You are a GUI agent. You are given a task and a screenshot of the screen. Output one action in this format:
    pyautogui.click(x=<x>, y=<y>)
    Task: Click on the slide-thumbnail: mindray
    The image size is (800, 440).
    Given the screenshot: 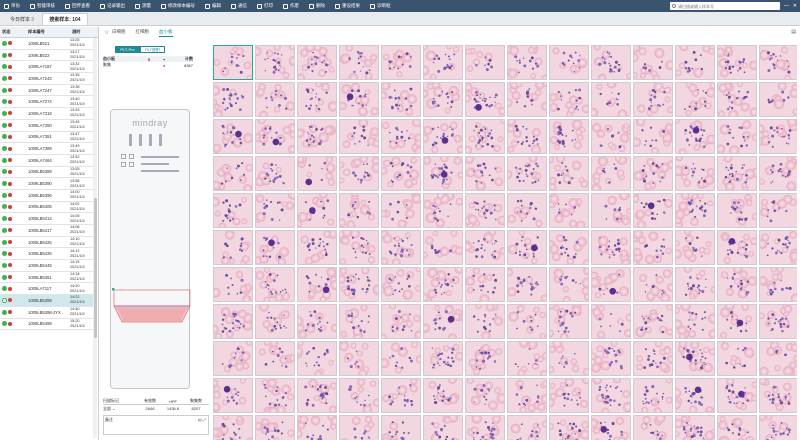 What is the action you would take?
    pyautogui.click(x=150, y=249)
    